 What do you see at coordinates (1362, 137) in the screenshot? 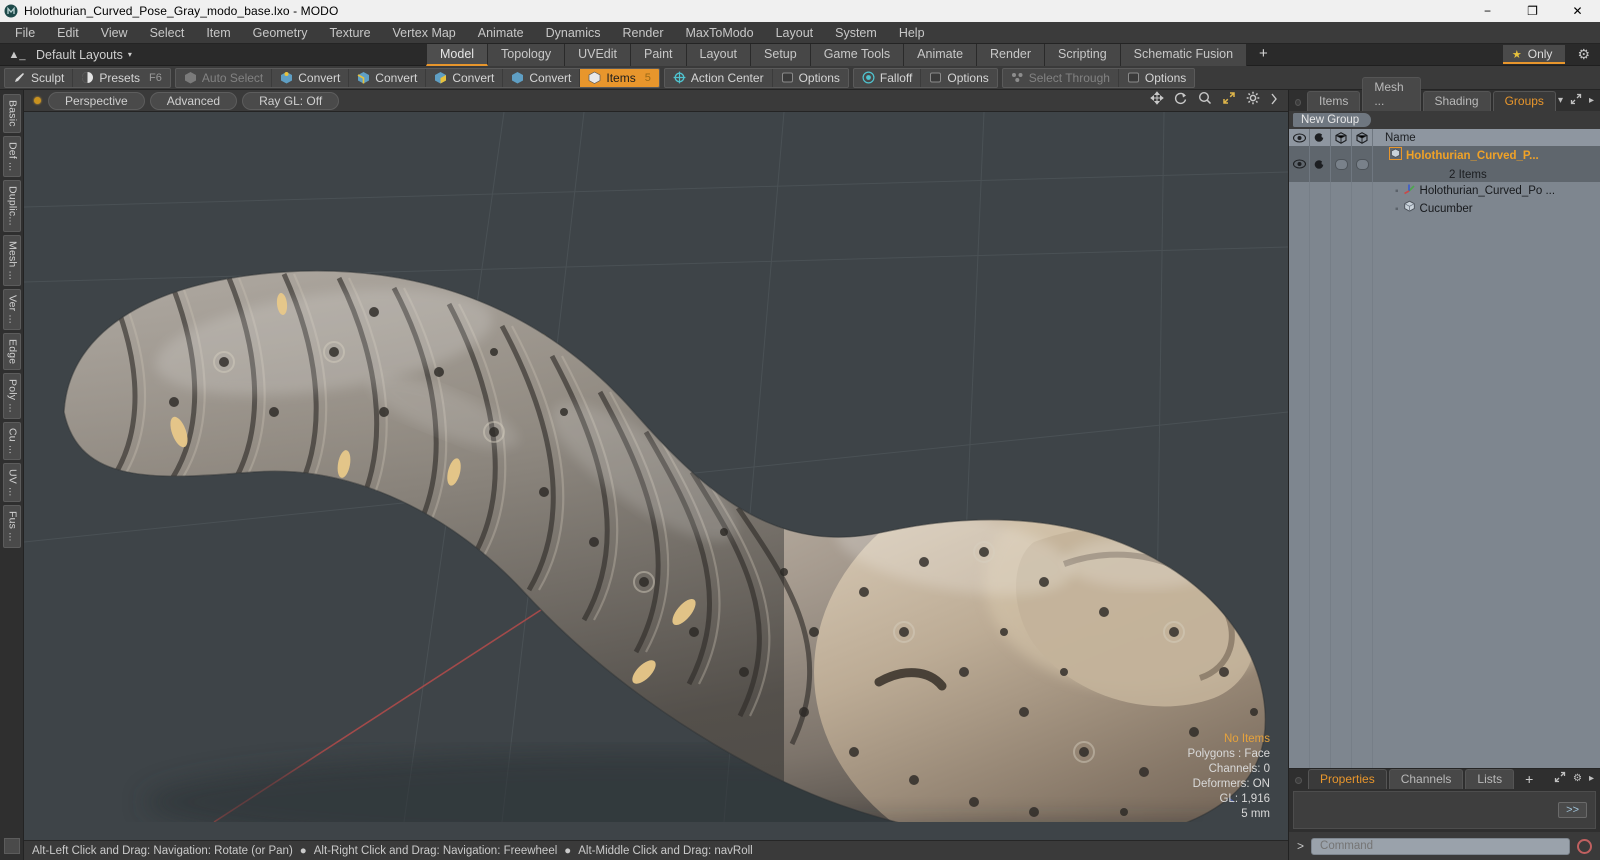
I see `wire-icon` at bounding box center [1362, 137].